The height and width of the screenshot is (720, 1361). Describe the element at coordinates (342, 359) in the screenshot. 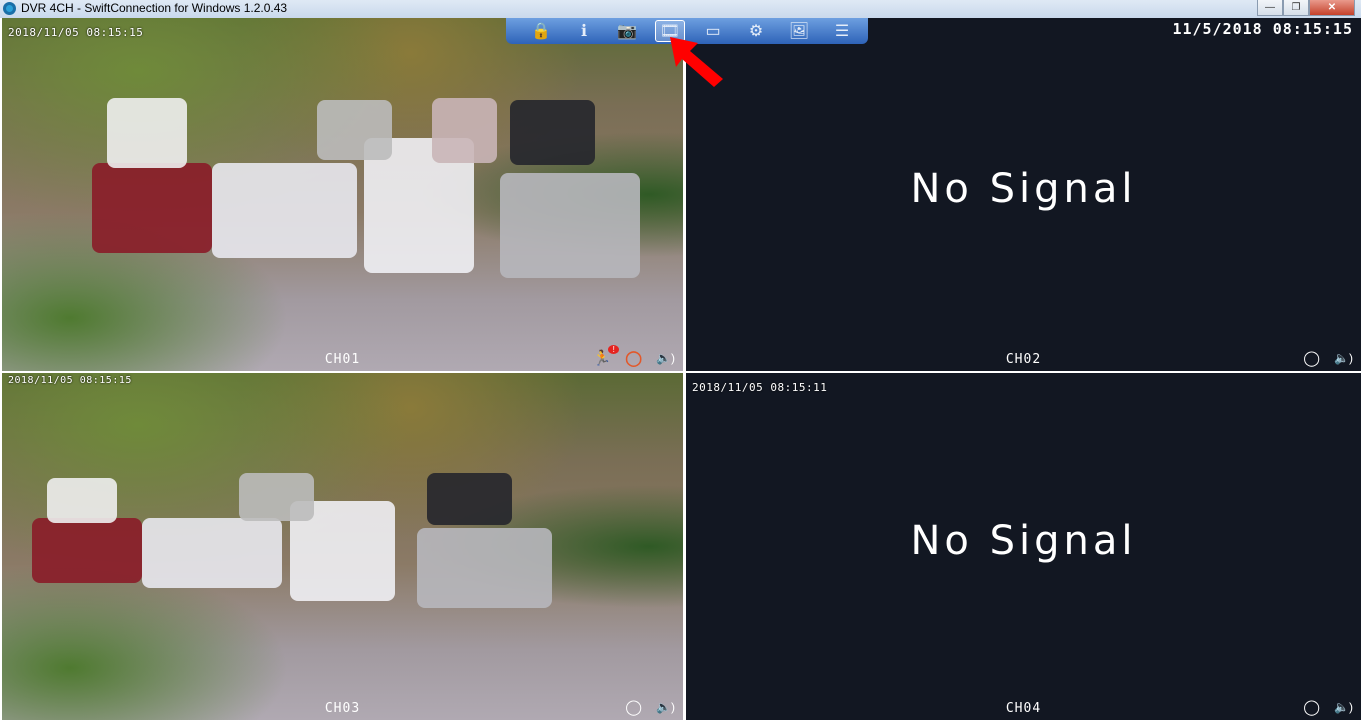

I see `channel-label: CH01` at that location.